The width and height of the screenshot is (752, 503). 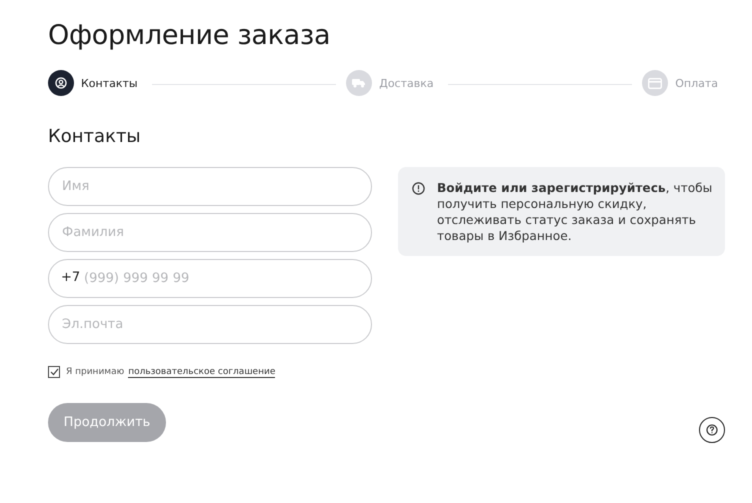 What do you see at coordinates (190, 36) in the screenshot?
I see `page-title: Оформление заказа` at bounding box center [190, 36].